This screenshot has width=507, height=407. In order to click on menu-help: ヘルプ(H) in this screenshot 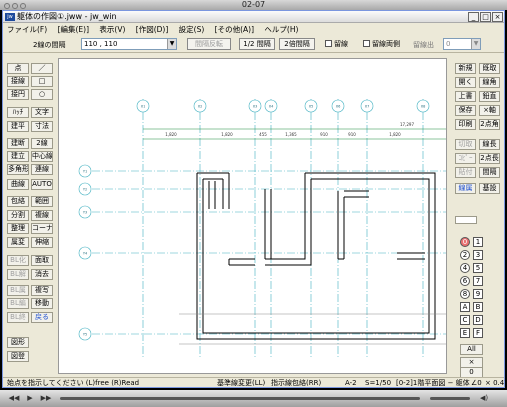, I will do `click(281, 29)`.